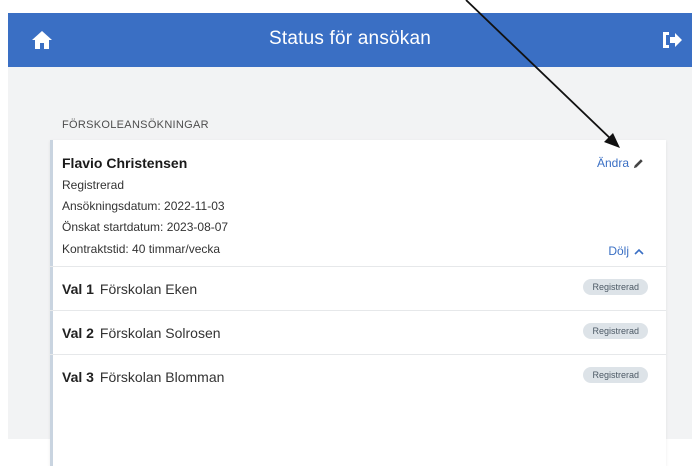 This screenshot has height=466, width=692. I want to click on choice-label: Val 1, so click(78, 289).